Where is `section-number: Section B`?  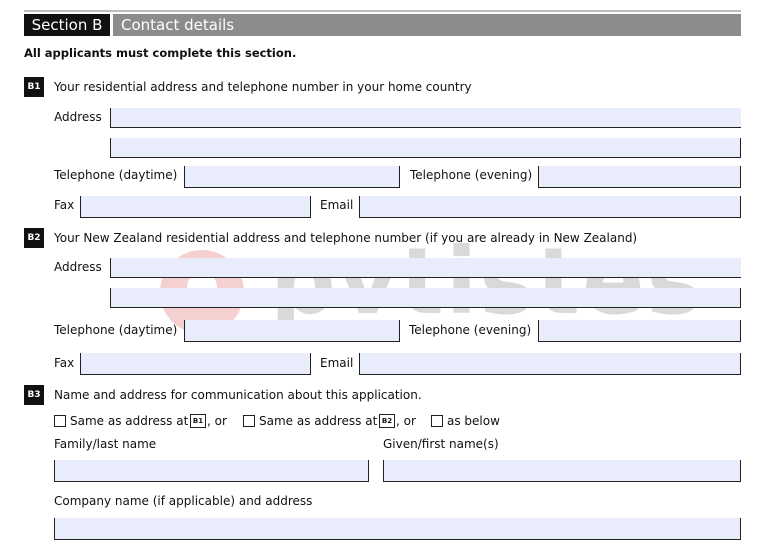 section-number: Section B is located at coordinates (67, 25).